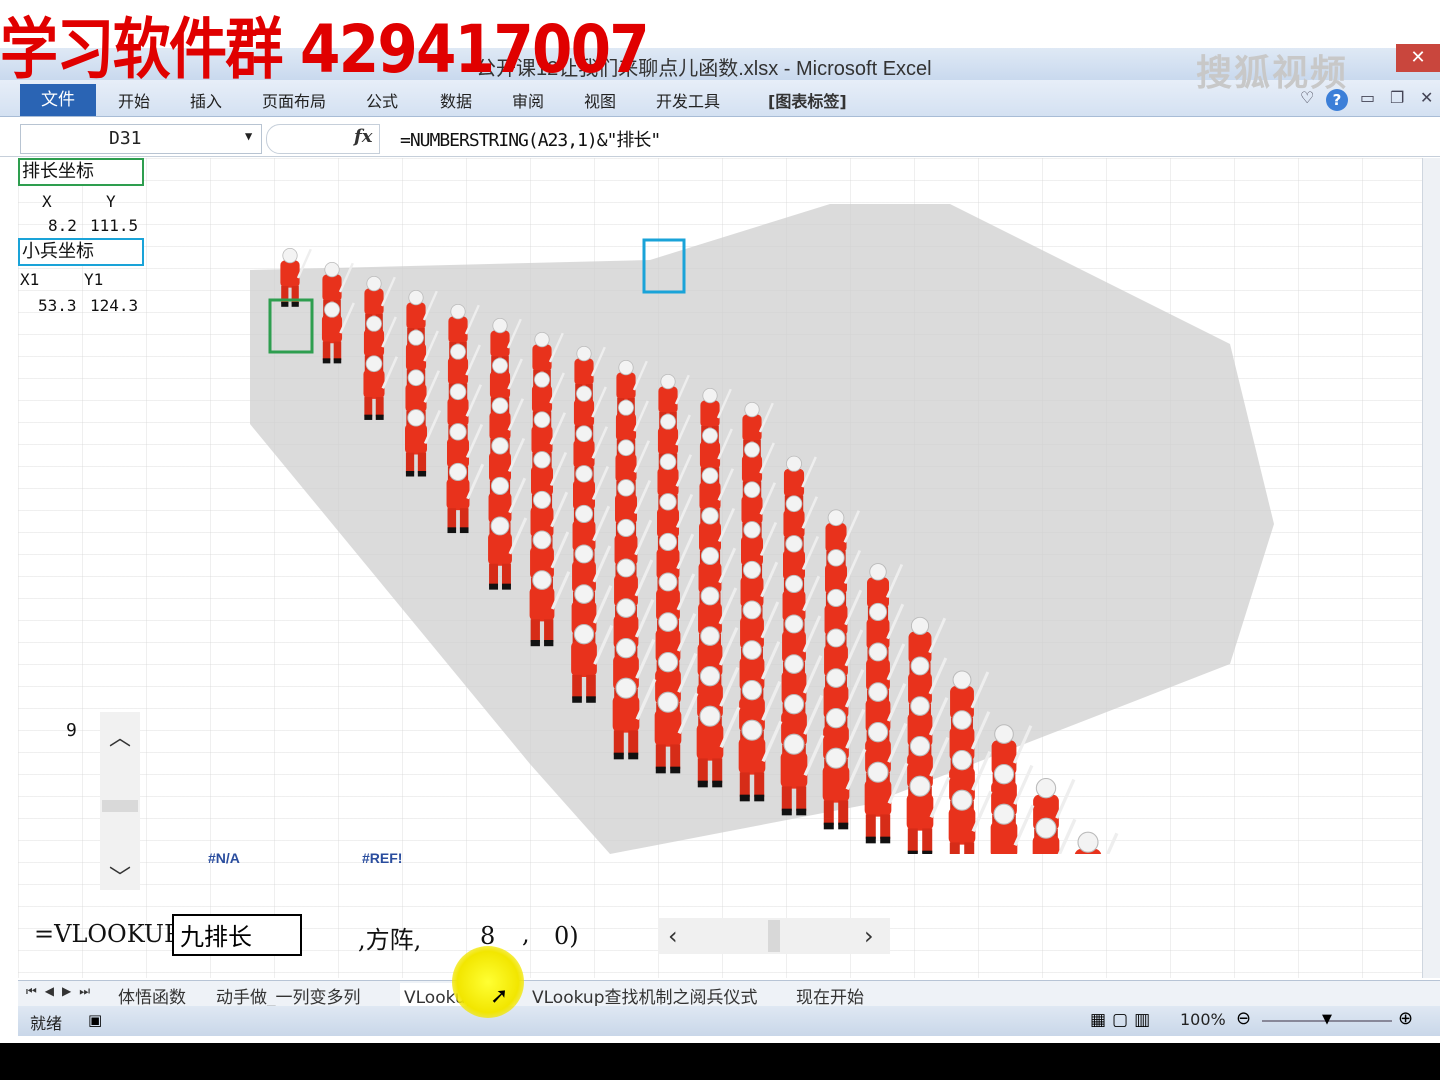 This screenshot has width=1440, height=1080. Describe the element at coordinates (325, 49) in the screenshot. I see `watermark-text: 学习软件群 429417007` at that location.